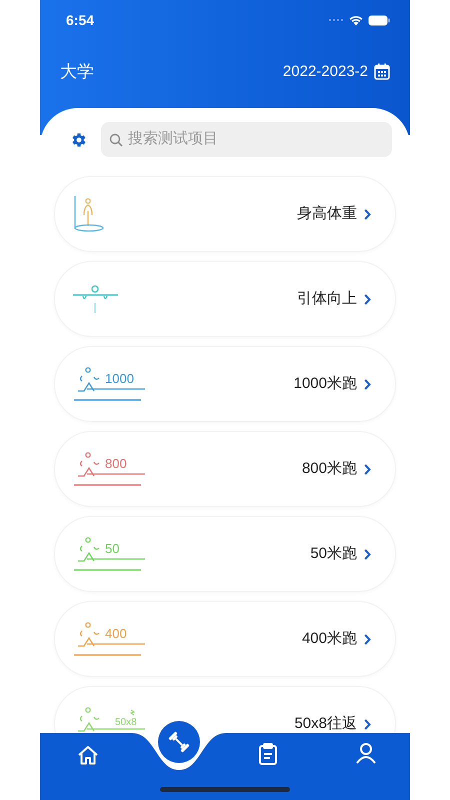 This screenshot has width=450, height=800. What do you see at coordinates (225, 384) in the screenshot?
I see `test-item-card: 1000 1000米跑` at bounding box center [225, 384].